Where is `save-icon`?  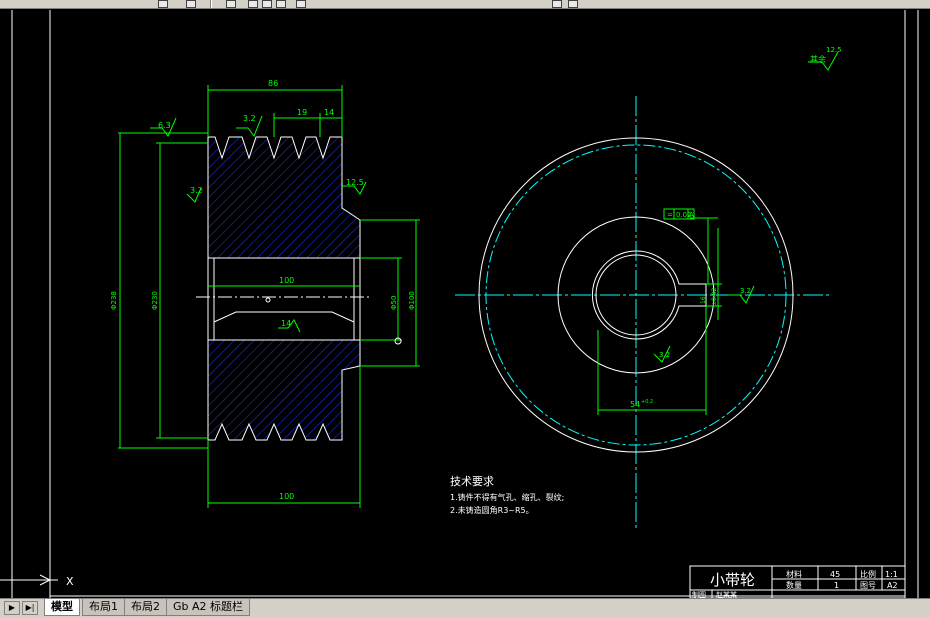 save-icon is located at coordinates (163, 4).